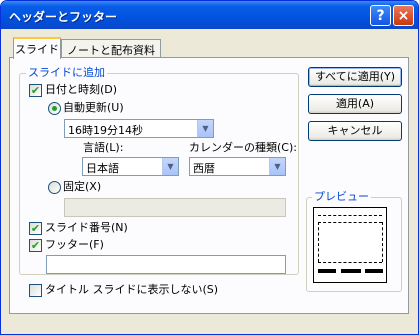 This screenshot has width=419, height=335. What do you see at coordinates (355, 104) in the screenshot?
I see `apply-button: 適用(A)` at bounding box center [355, 104].